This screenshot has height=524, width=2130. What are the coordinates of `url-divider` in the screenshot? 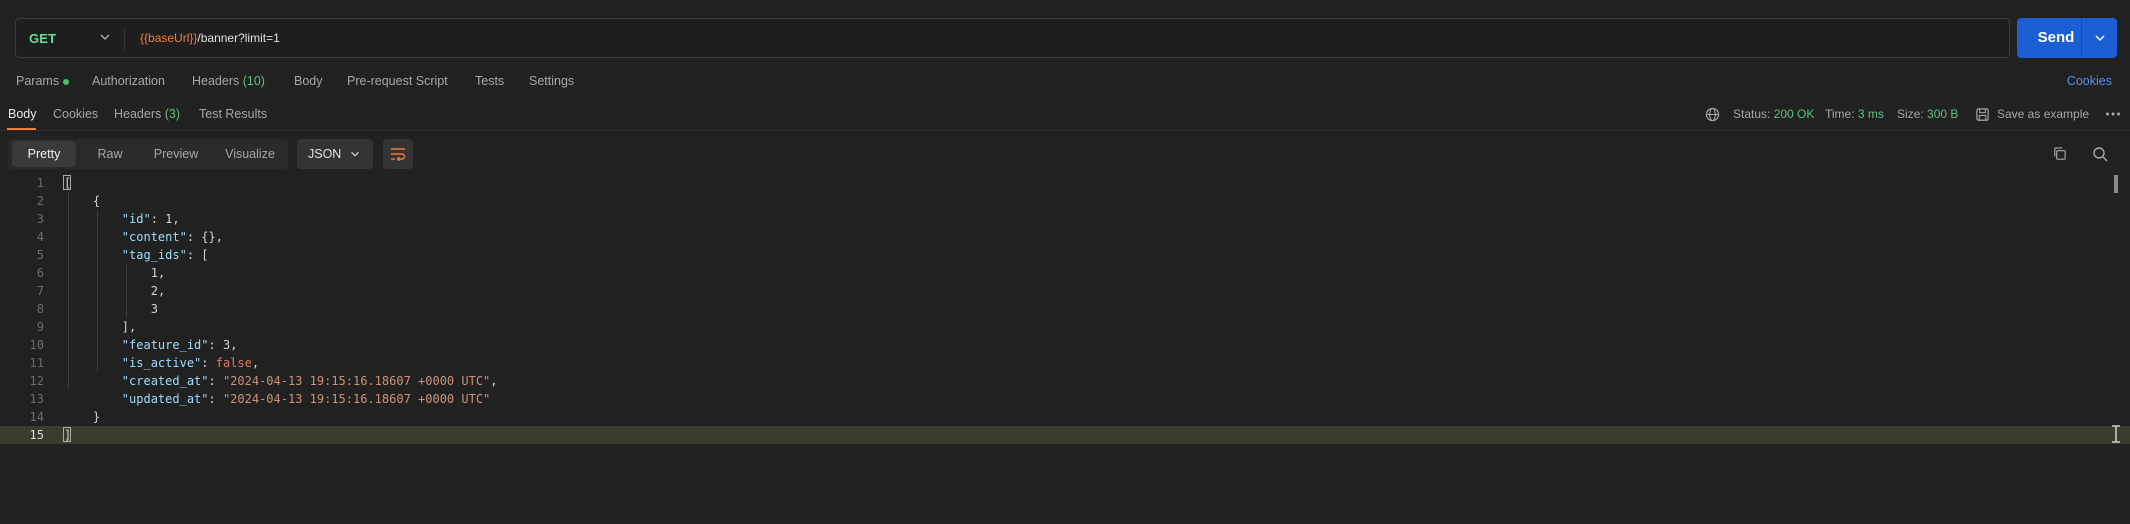 It's located at (124, 39).